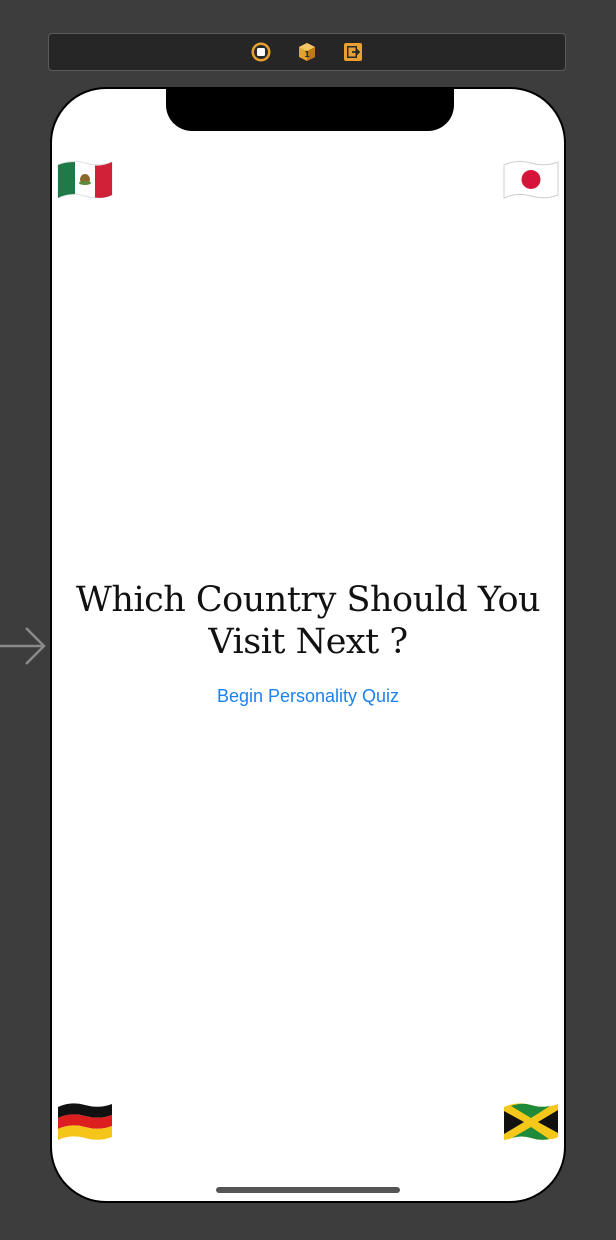 This screenshot has height=1240, width=616. Describe the element at coordinates (353, 52) in the screenshot. I see `exit-icon` at that location.